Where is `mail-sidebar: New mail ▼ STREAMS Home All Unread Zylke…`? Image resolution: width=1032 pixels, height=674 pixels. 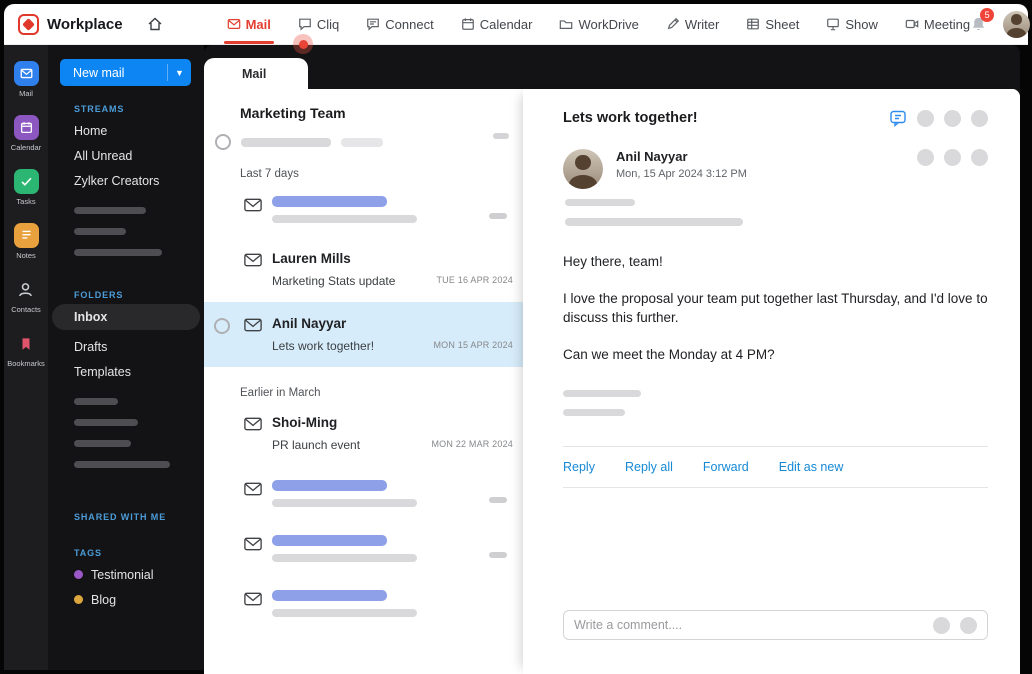 mail-sidebar: New mail ▼ STREAMS Home All Unread Zylke… is located at coordinates (126, 357).